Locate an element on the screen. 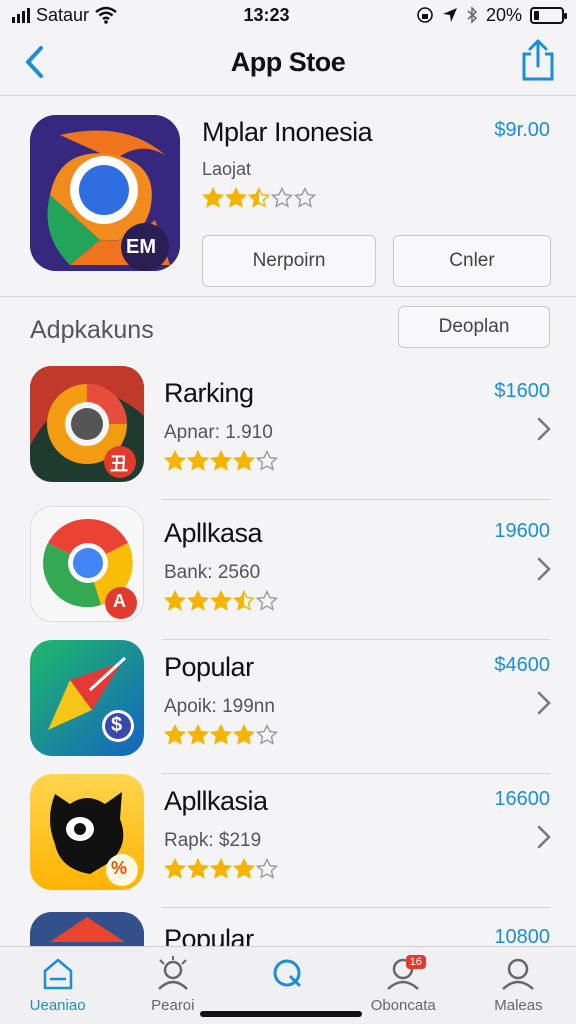  app-price: 19600 is located at coordinates (522, 531).